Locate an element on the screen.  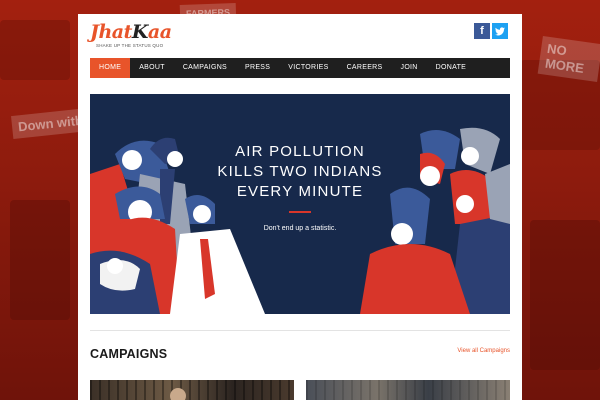
brand-logo: JhatKaa SHAKE UP THE STATUS QUO is located at coordinates (131, 36).